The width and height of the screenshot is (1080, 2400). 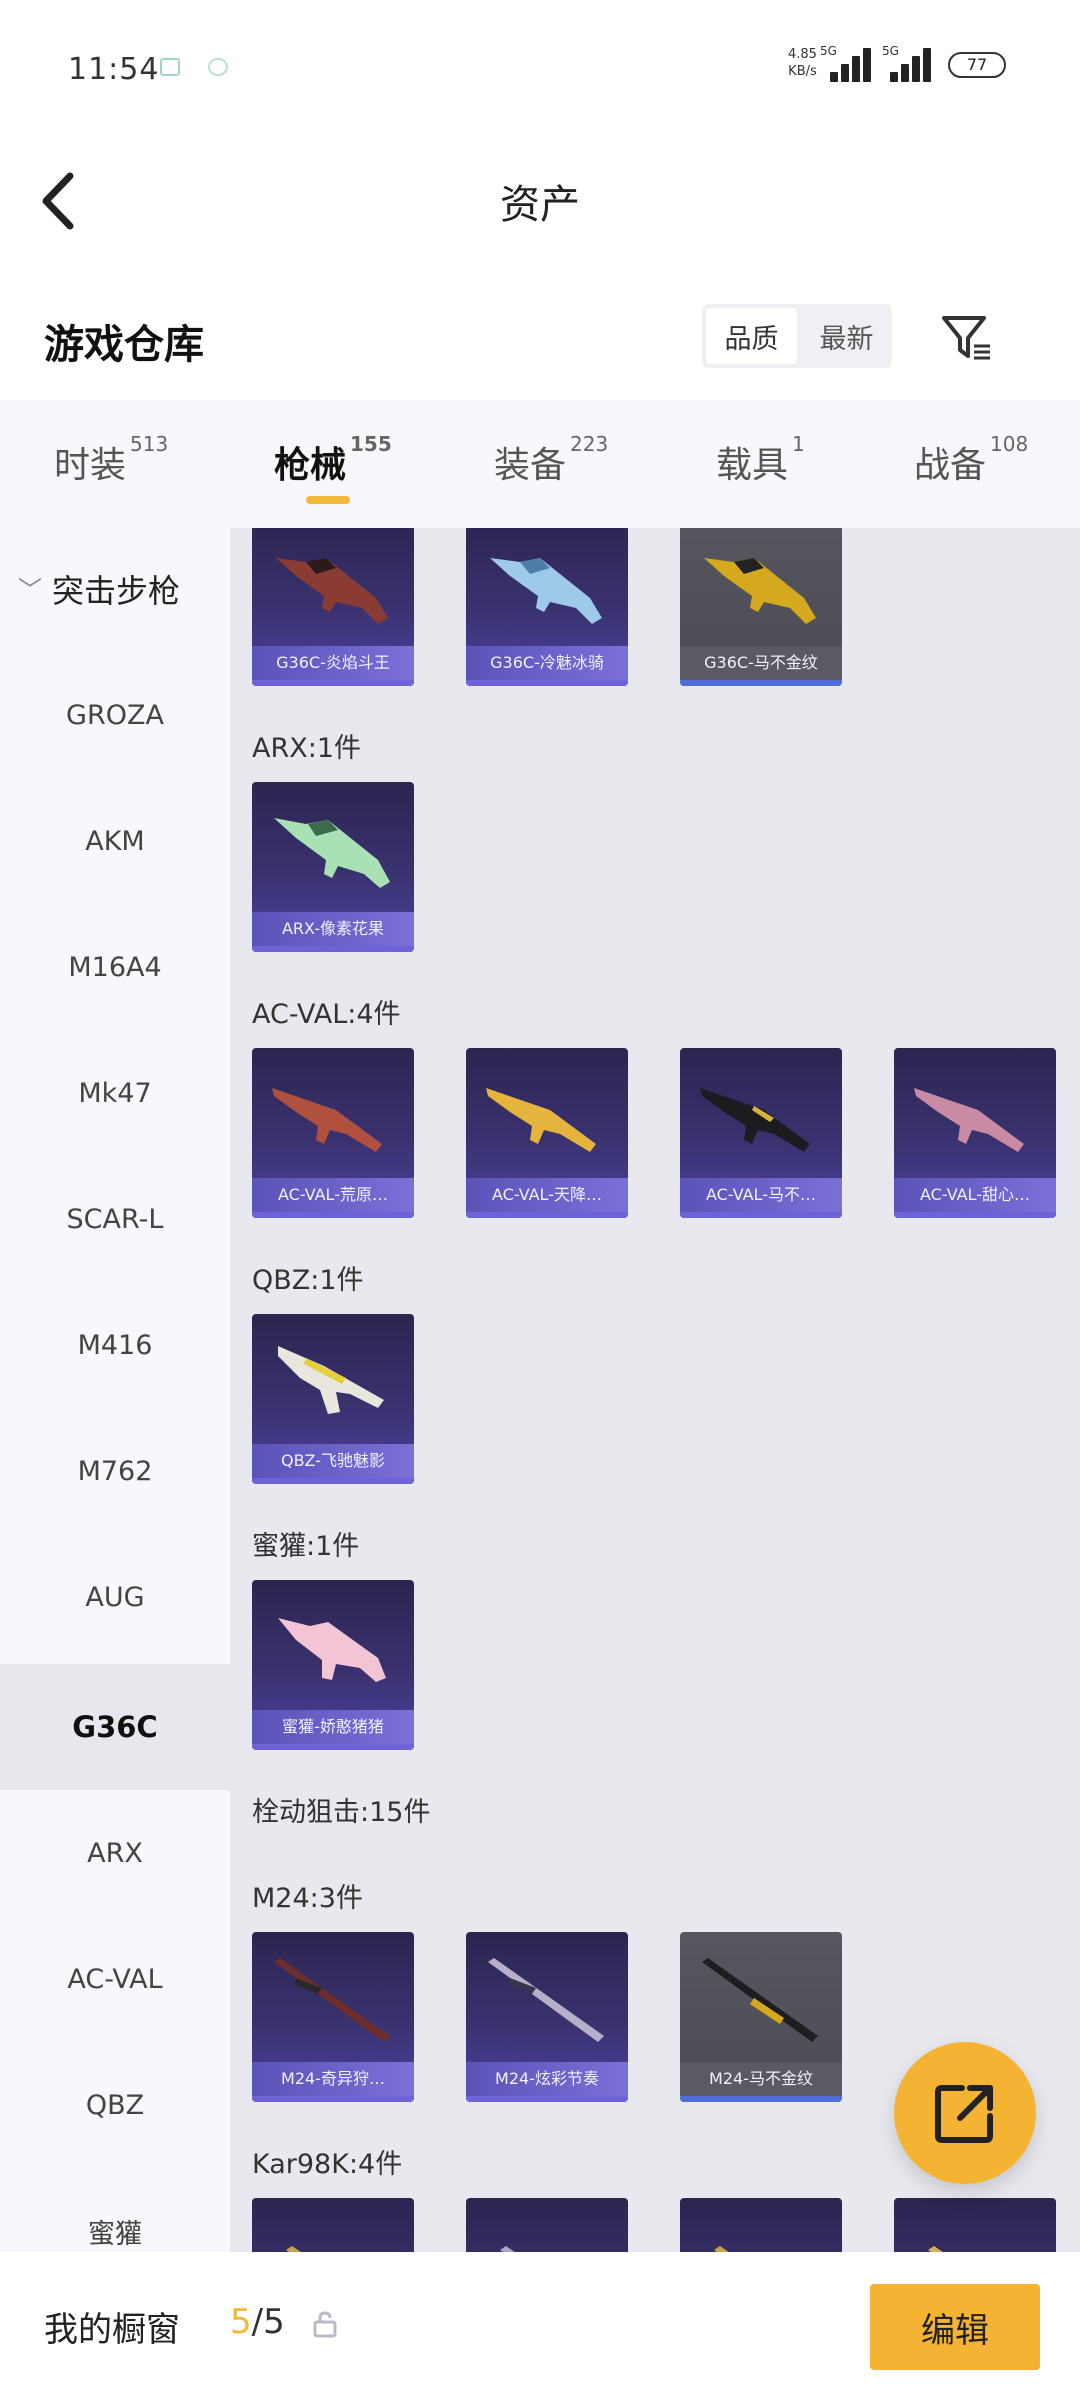 I want to click on weapon-card: ARX-像素花果, so click(x=333, y=867).